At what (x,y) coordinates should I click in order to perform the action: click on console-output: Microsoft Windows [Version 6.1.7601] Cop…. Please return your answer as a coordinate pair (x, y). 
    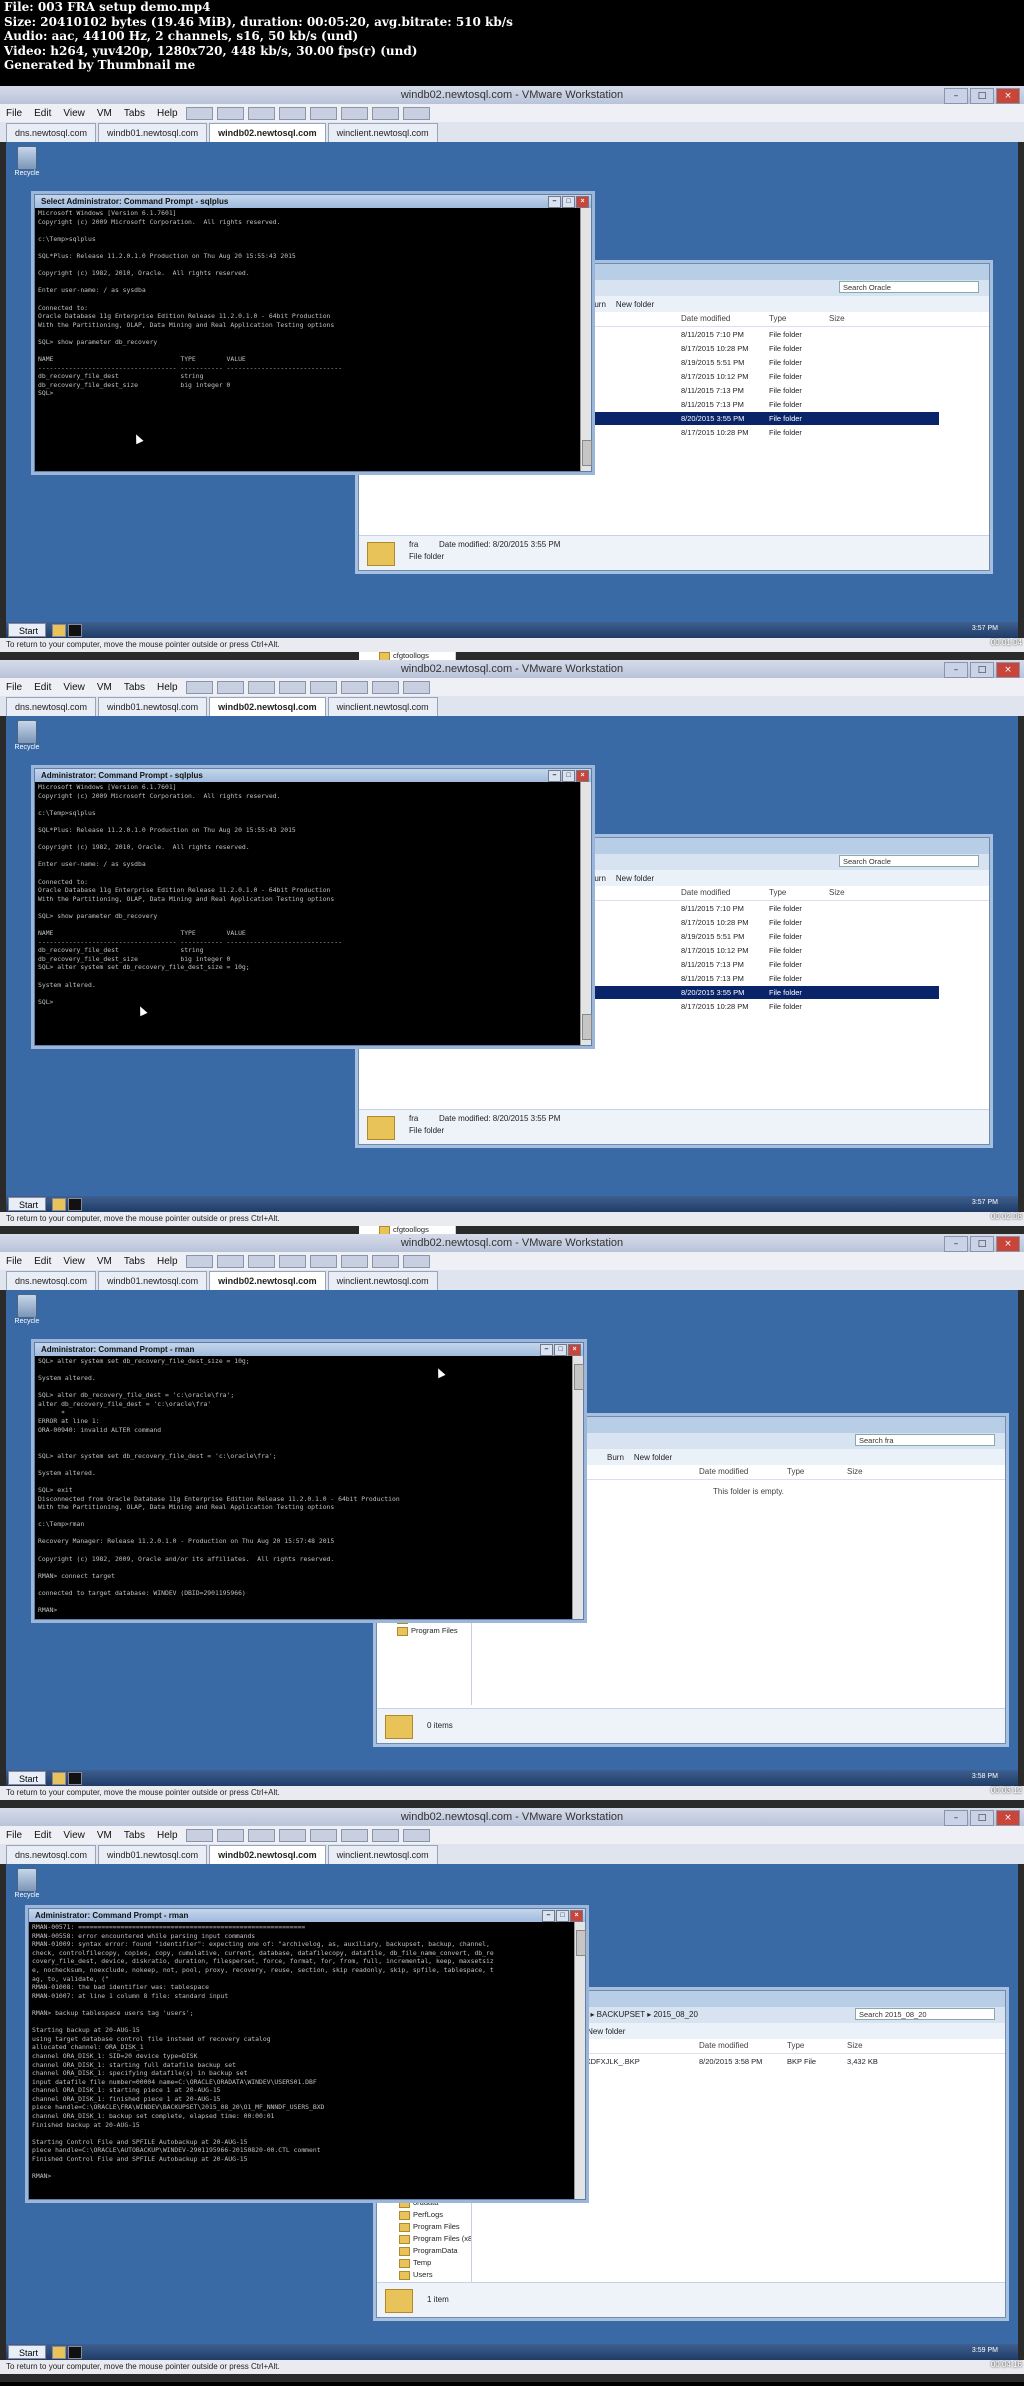
    Looking at the image, I should click on (308, 339).